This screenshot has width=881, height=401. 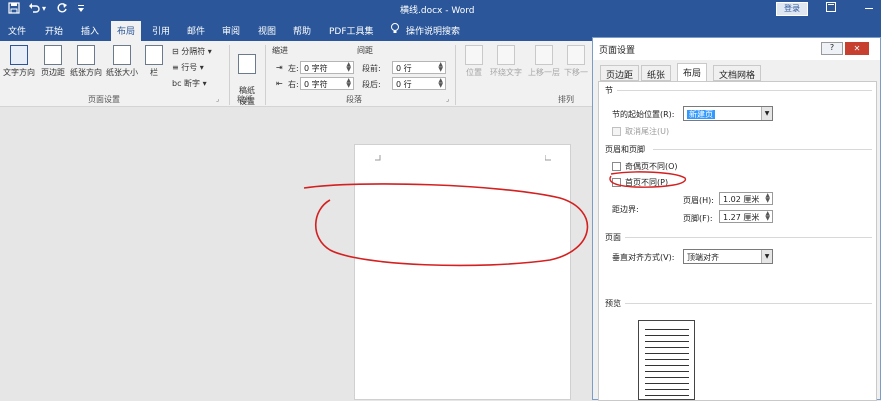 I want to click on title-bar: ▾ 横线.docx - Word 登录, so click(x=440, y=9).